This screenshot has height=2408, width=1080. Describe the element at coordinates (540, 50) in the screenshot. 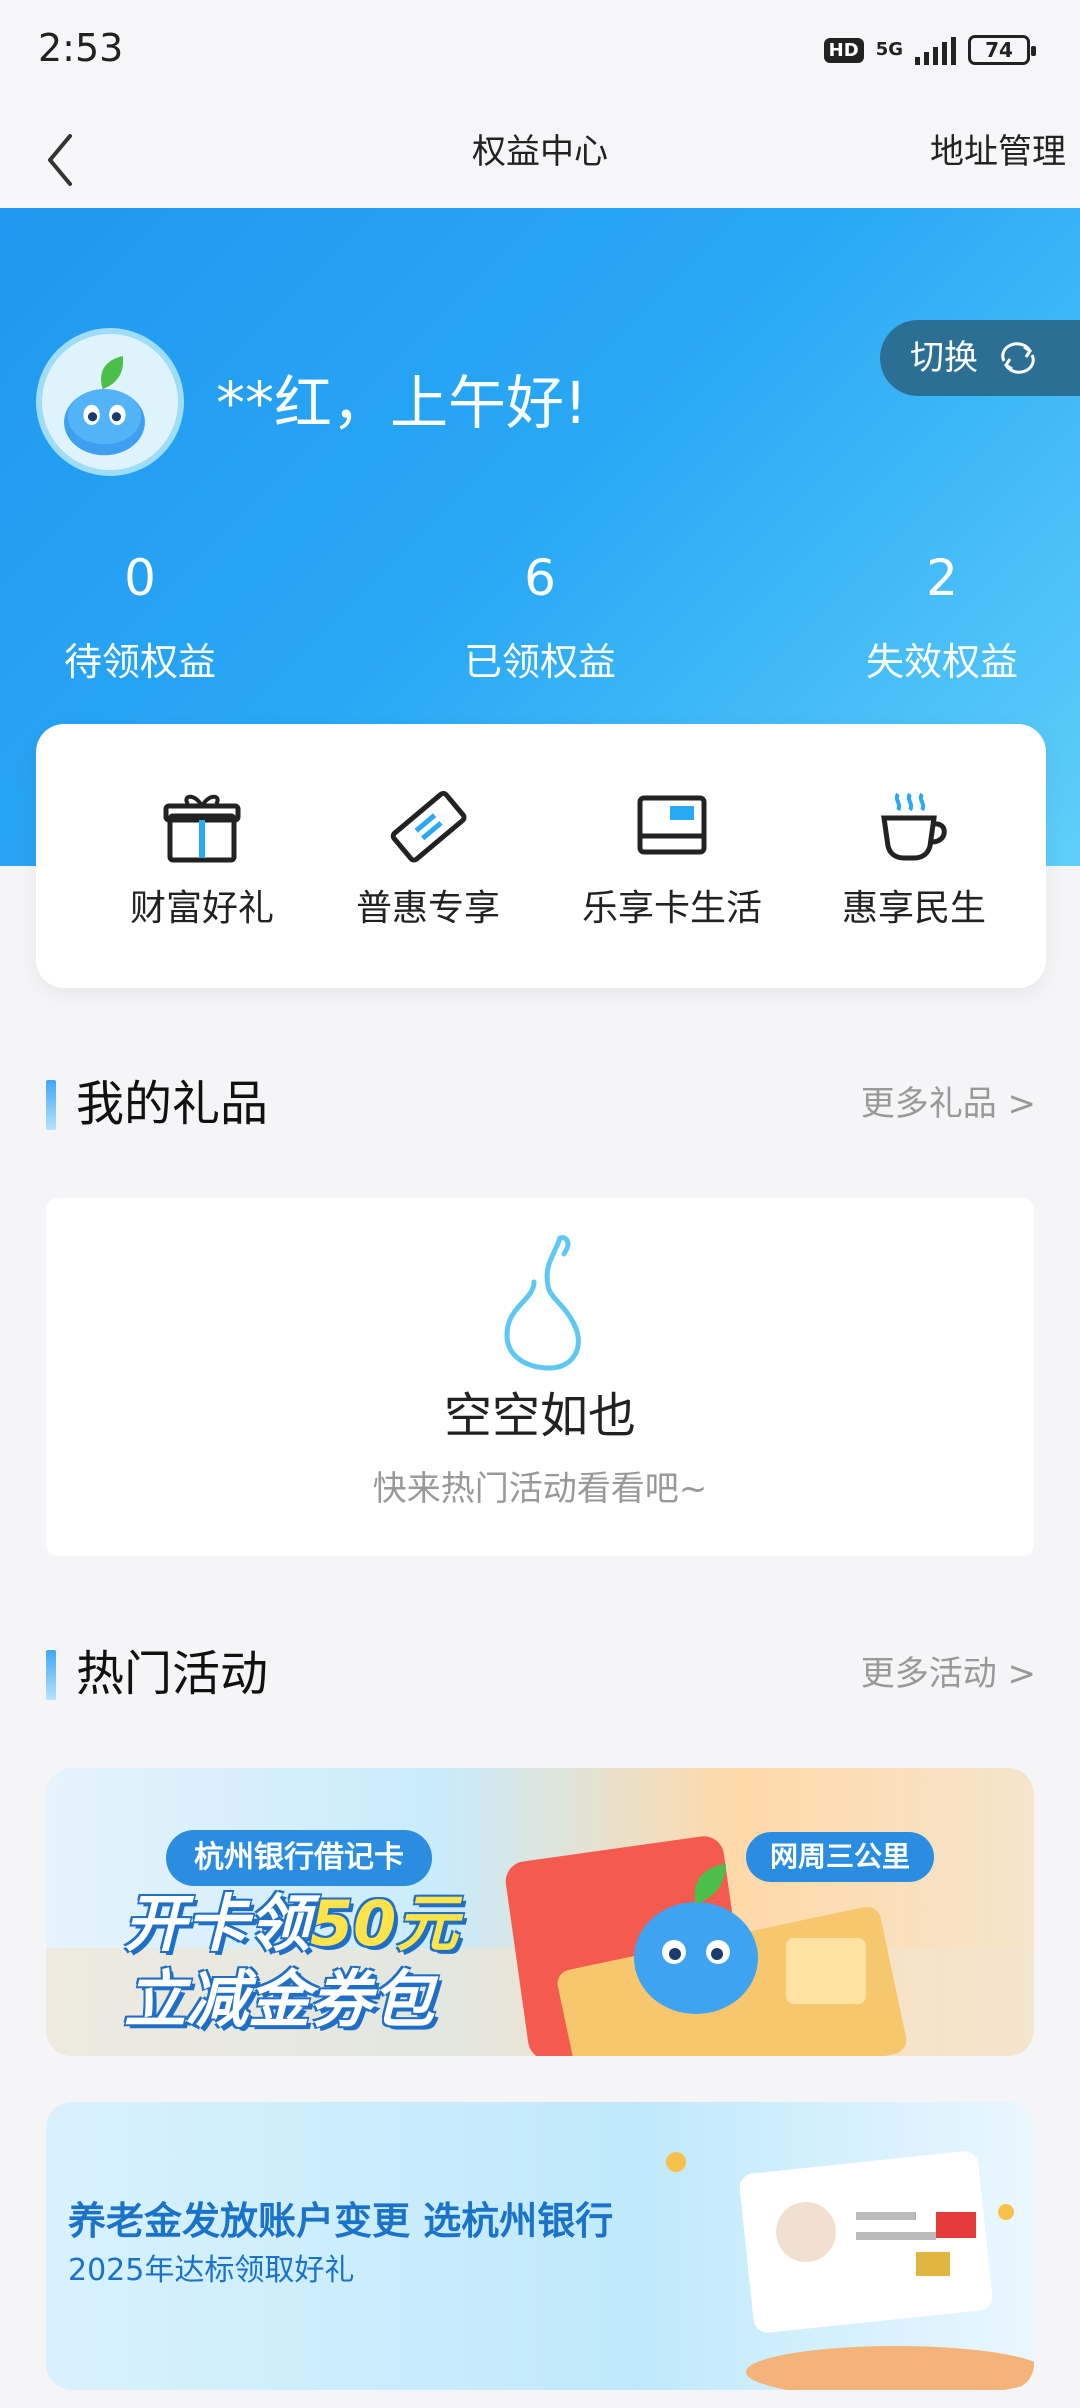

I see `status-bar: 2:53 HD 5G 74` at that location.